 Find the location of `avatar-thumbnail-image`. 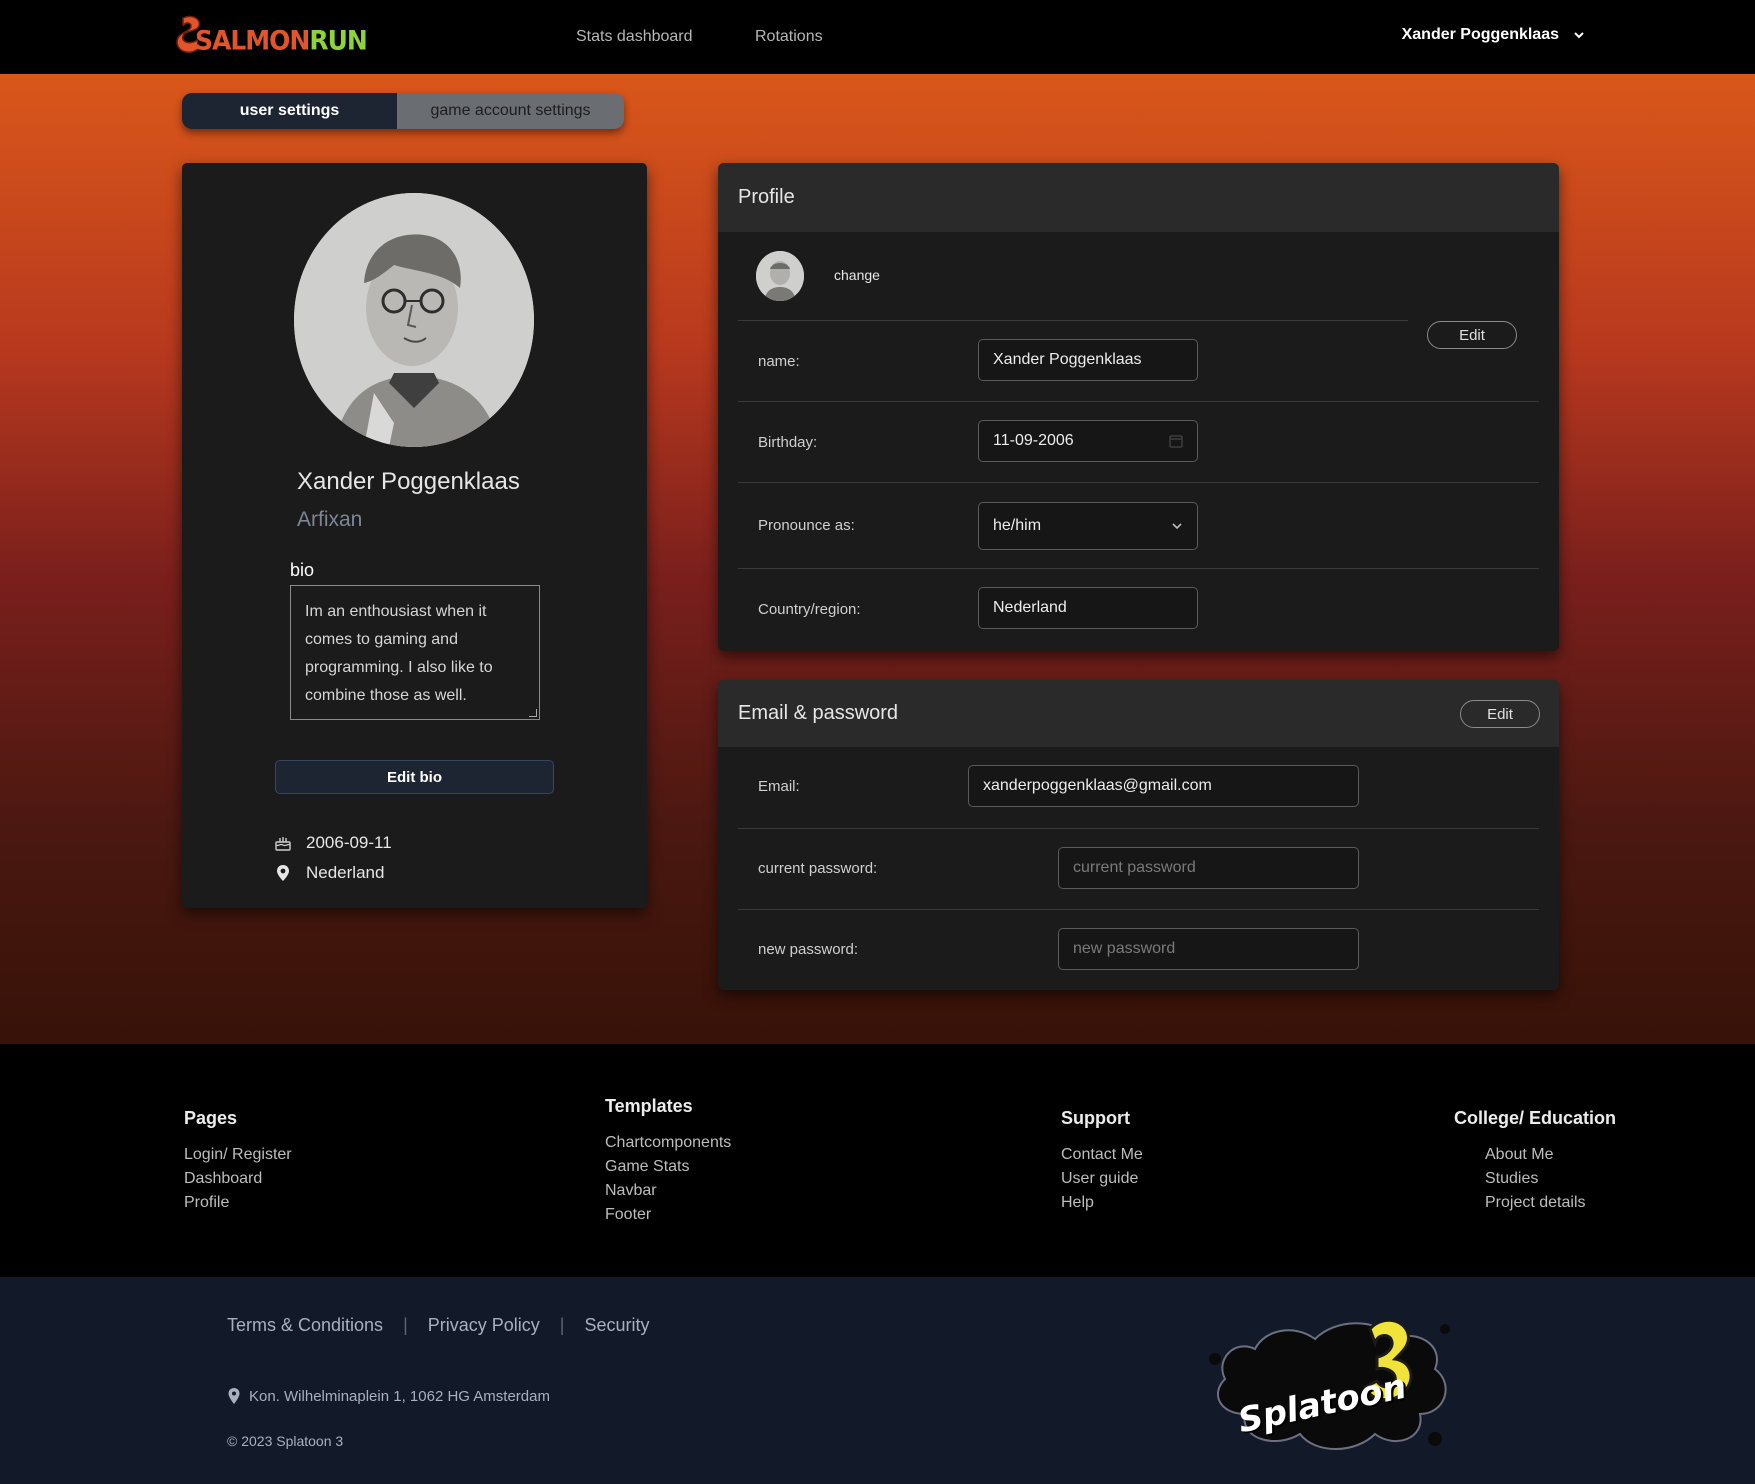

avatar-thumbnail-image is located at coordinates (780, 276).